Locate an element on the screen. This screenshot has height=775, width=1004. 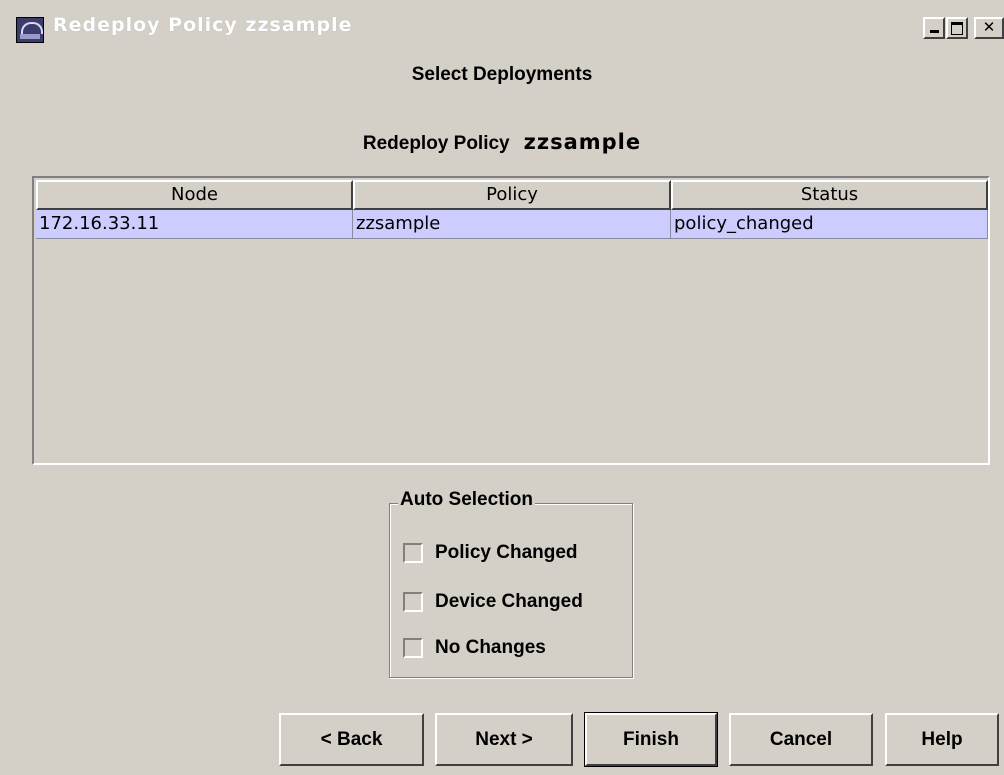
subheading: Redeploy Policy zzsample is located at coordinates (502, 142).